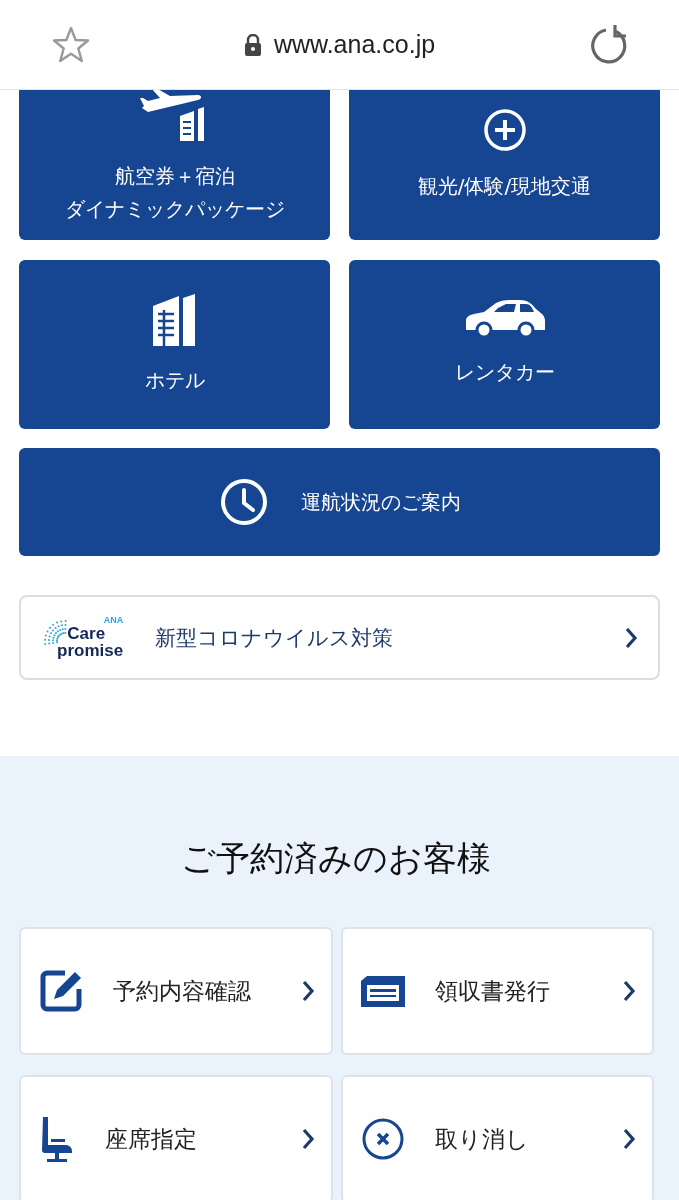 The image size is (679, 1200). Describe the element at coordinates (174, 344) in the screenshot. I see `service-tile: ホテル` at that location.